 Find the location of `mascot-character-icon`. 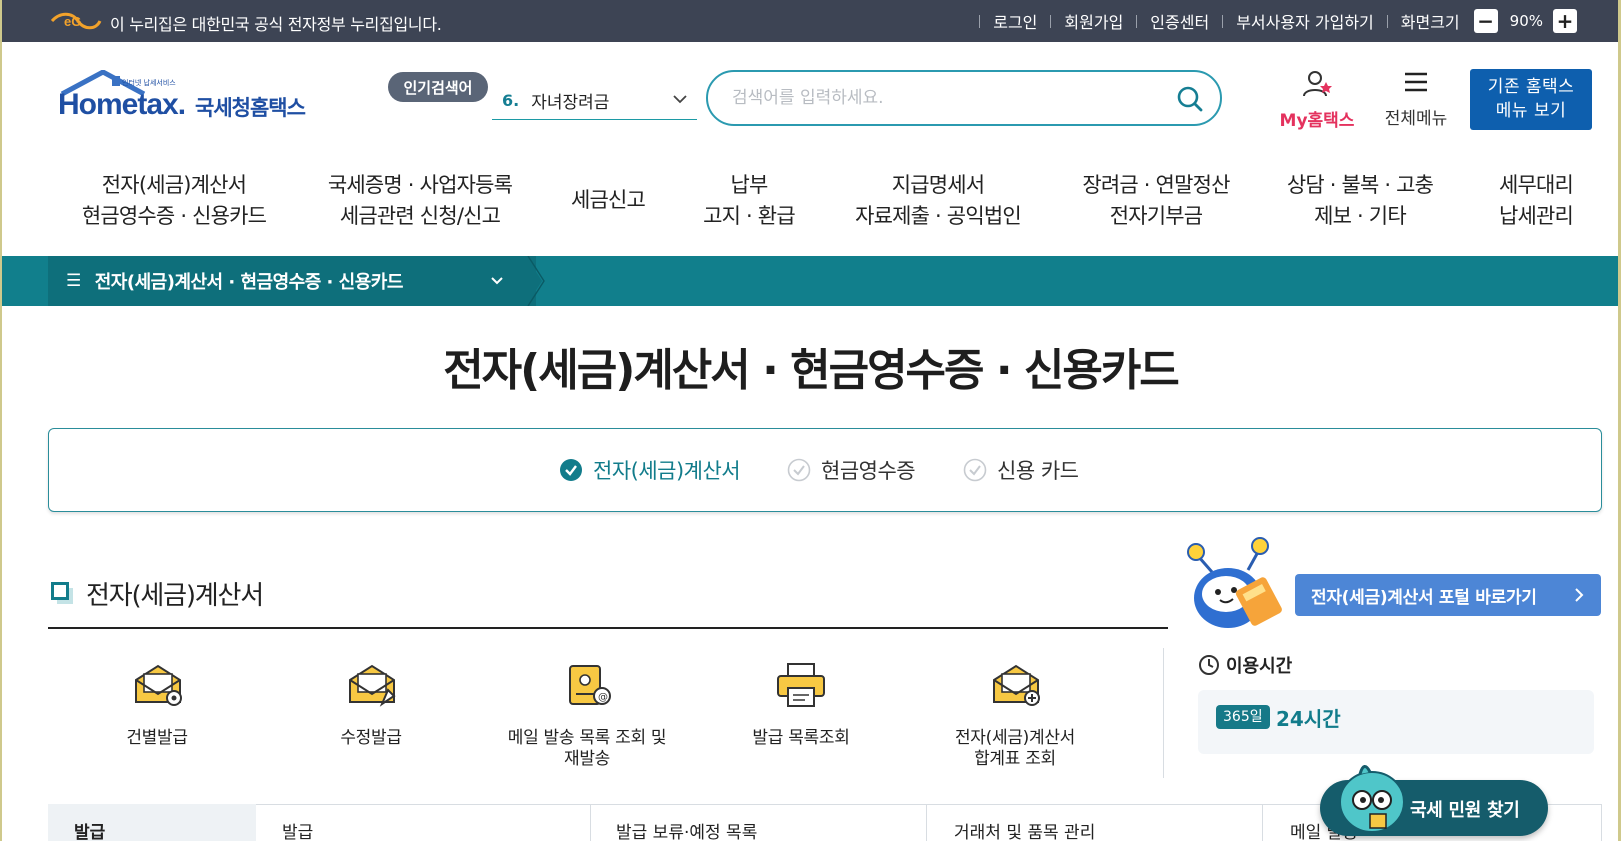

mascot-character-icon is located at coordinates (1372, 799).